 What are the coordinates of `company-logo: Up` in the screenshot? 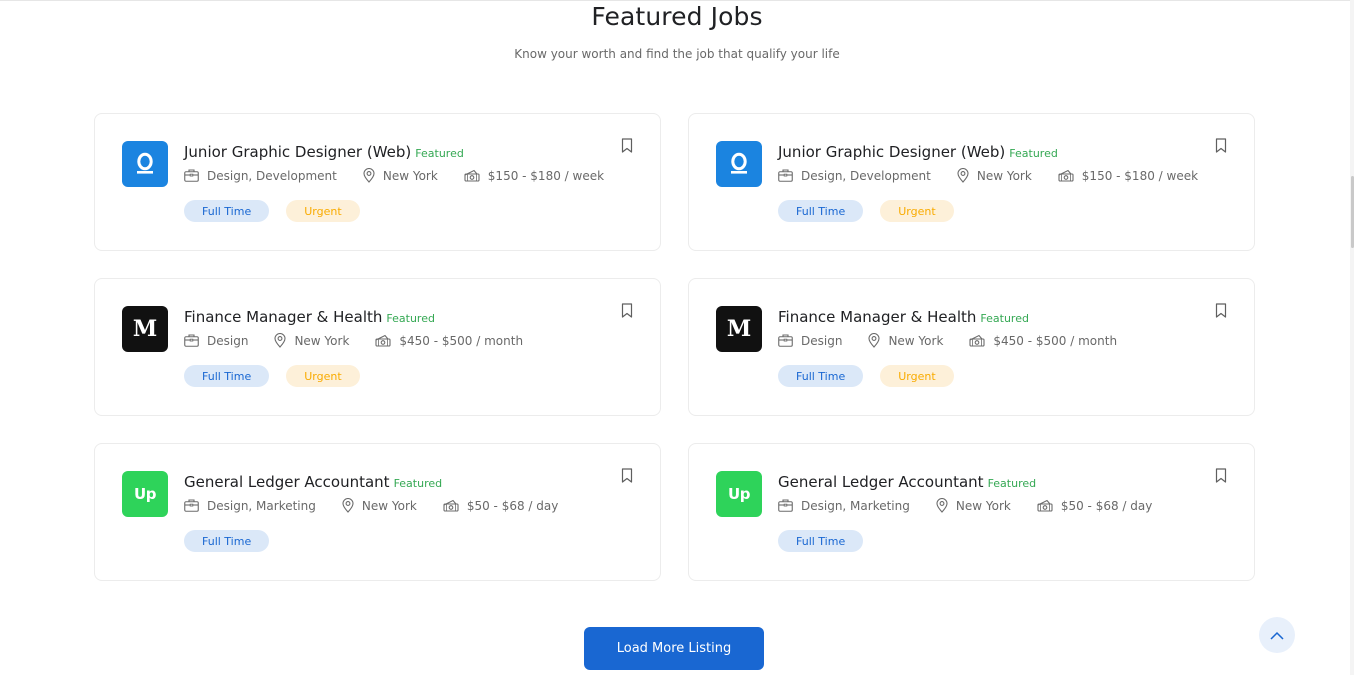 It's located at (739, 494).